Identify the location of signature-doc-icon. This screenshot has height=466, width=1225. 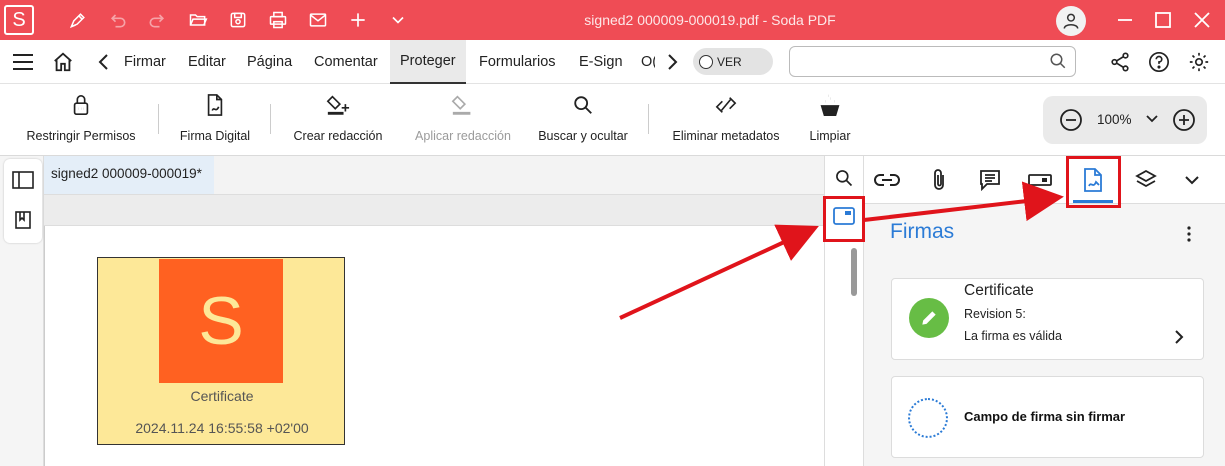
(215, 105).